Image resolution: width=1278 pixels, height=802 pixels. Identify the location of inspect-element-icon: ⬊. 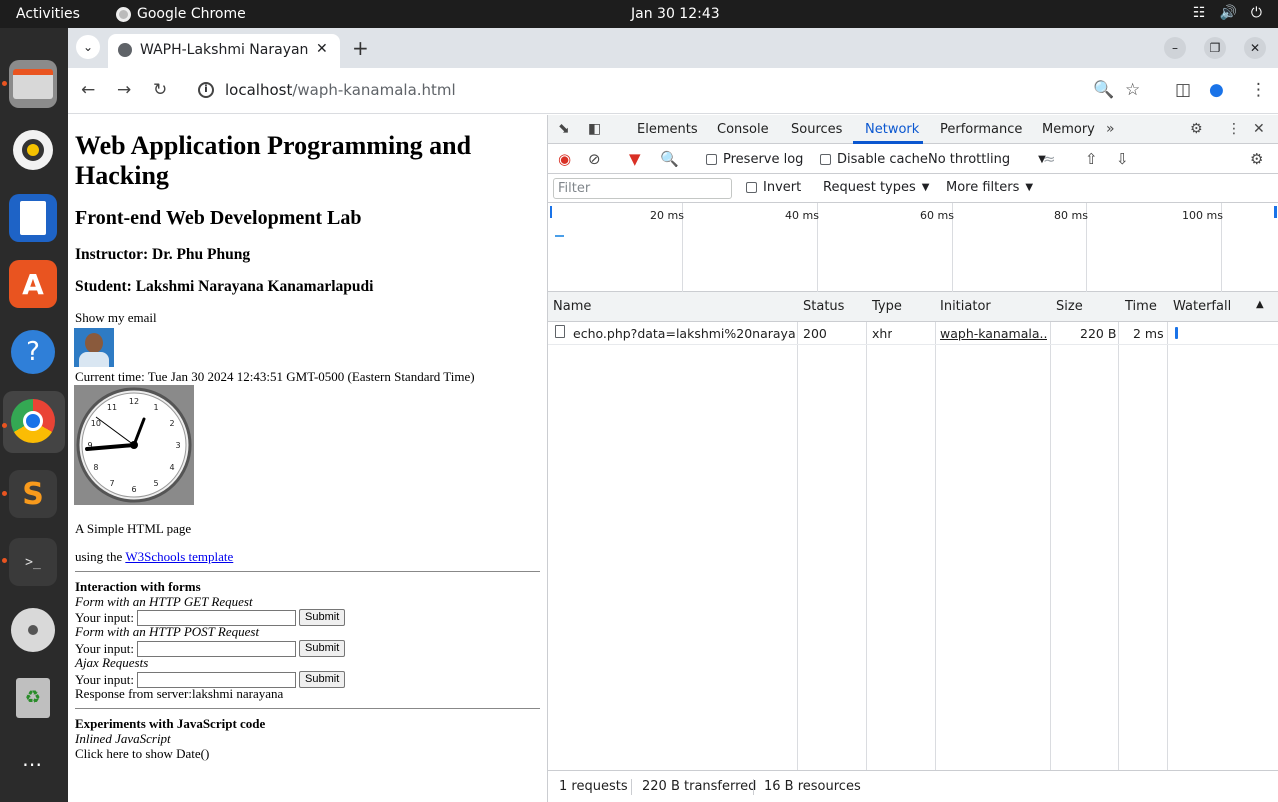
(564, 129).